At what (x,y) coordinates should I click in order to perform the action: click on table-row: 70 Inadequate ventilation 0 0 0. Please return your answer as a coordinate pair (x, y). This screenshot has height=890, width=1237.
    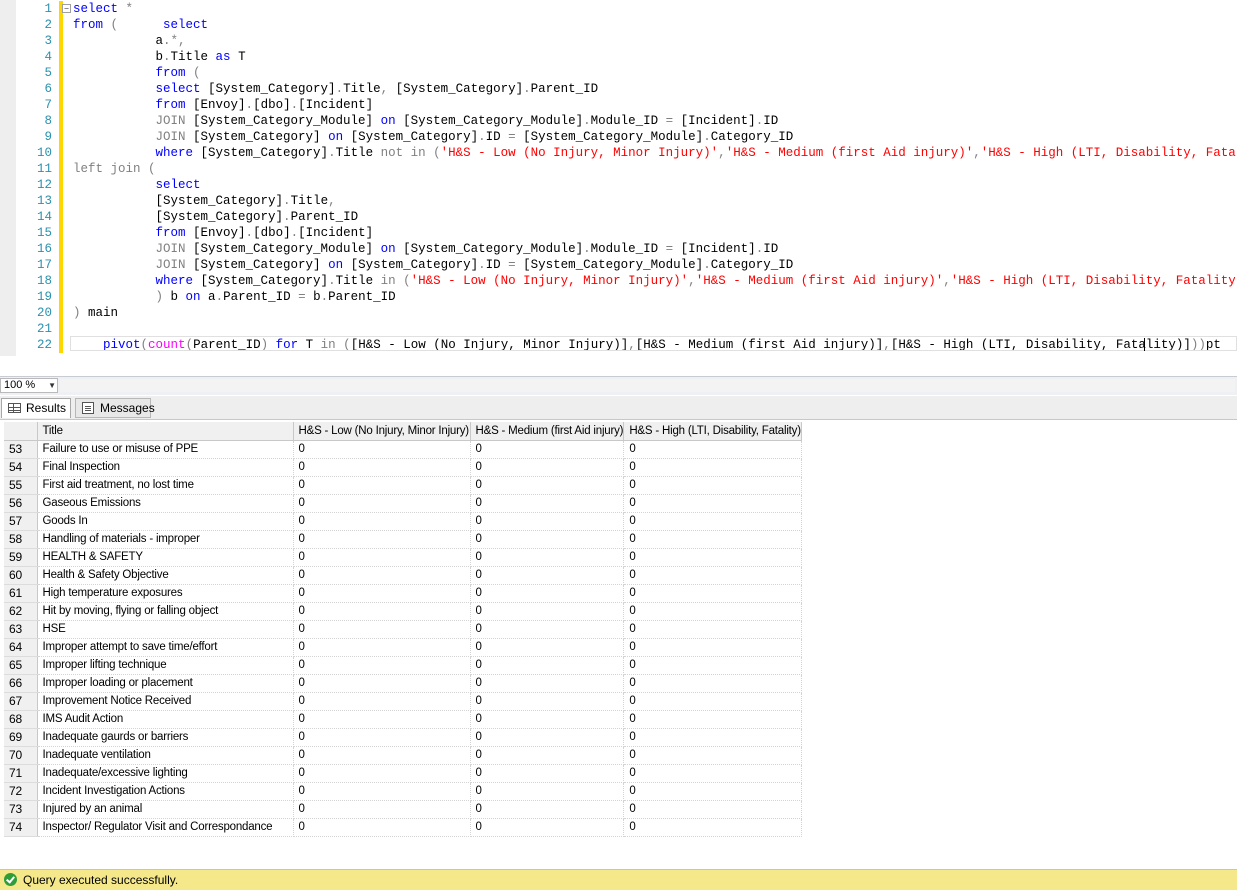
    Looking at the image, I should click on (403, 755).